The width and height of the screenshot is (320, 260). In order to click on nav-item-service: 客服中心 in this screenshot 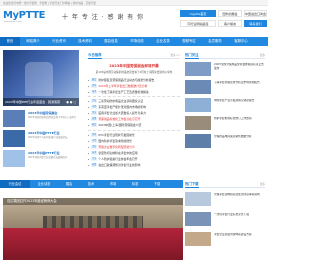, I will do `click(241, 41)`.